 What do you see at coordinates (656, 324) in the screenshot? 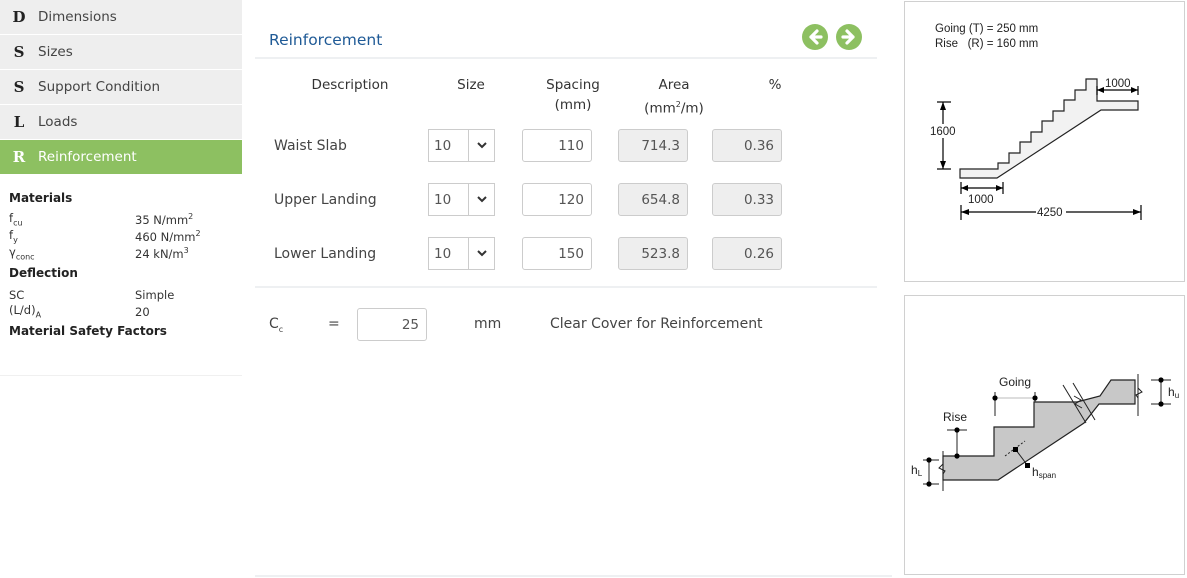
I see `cover-description: Clear Cover for Reinforcement` at bounding box center [656, 324].